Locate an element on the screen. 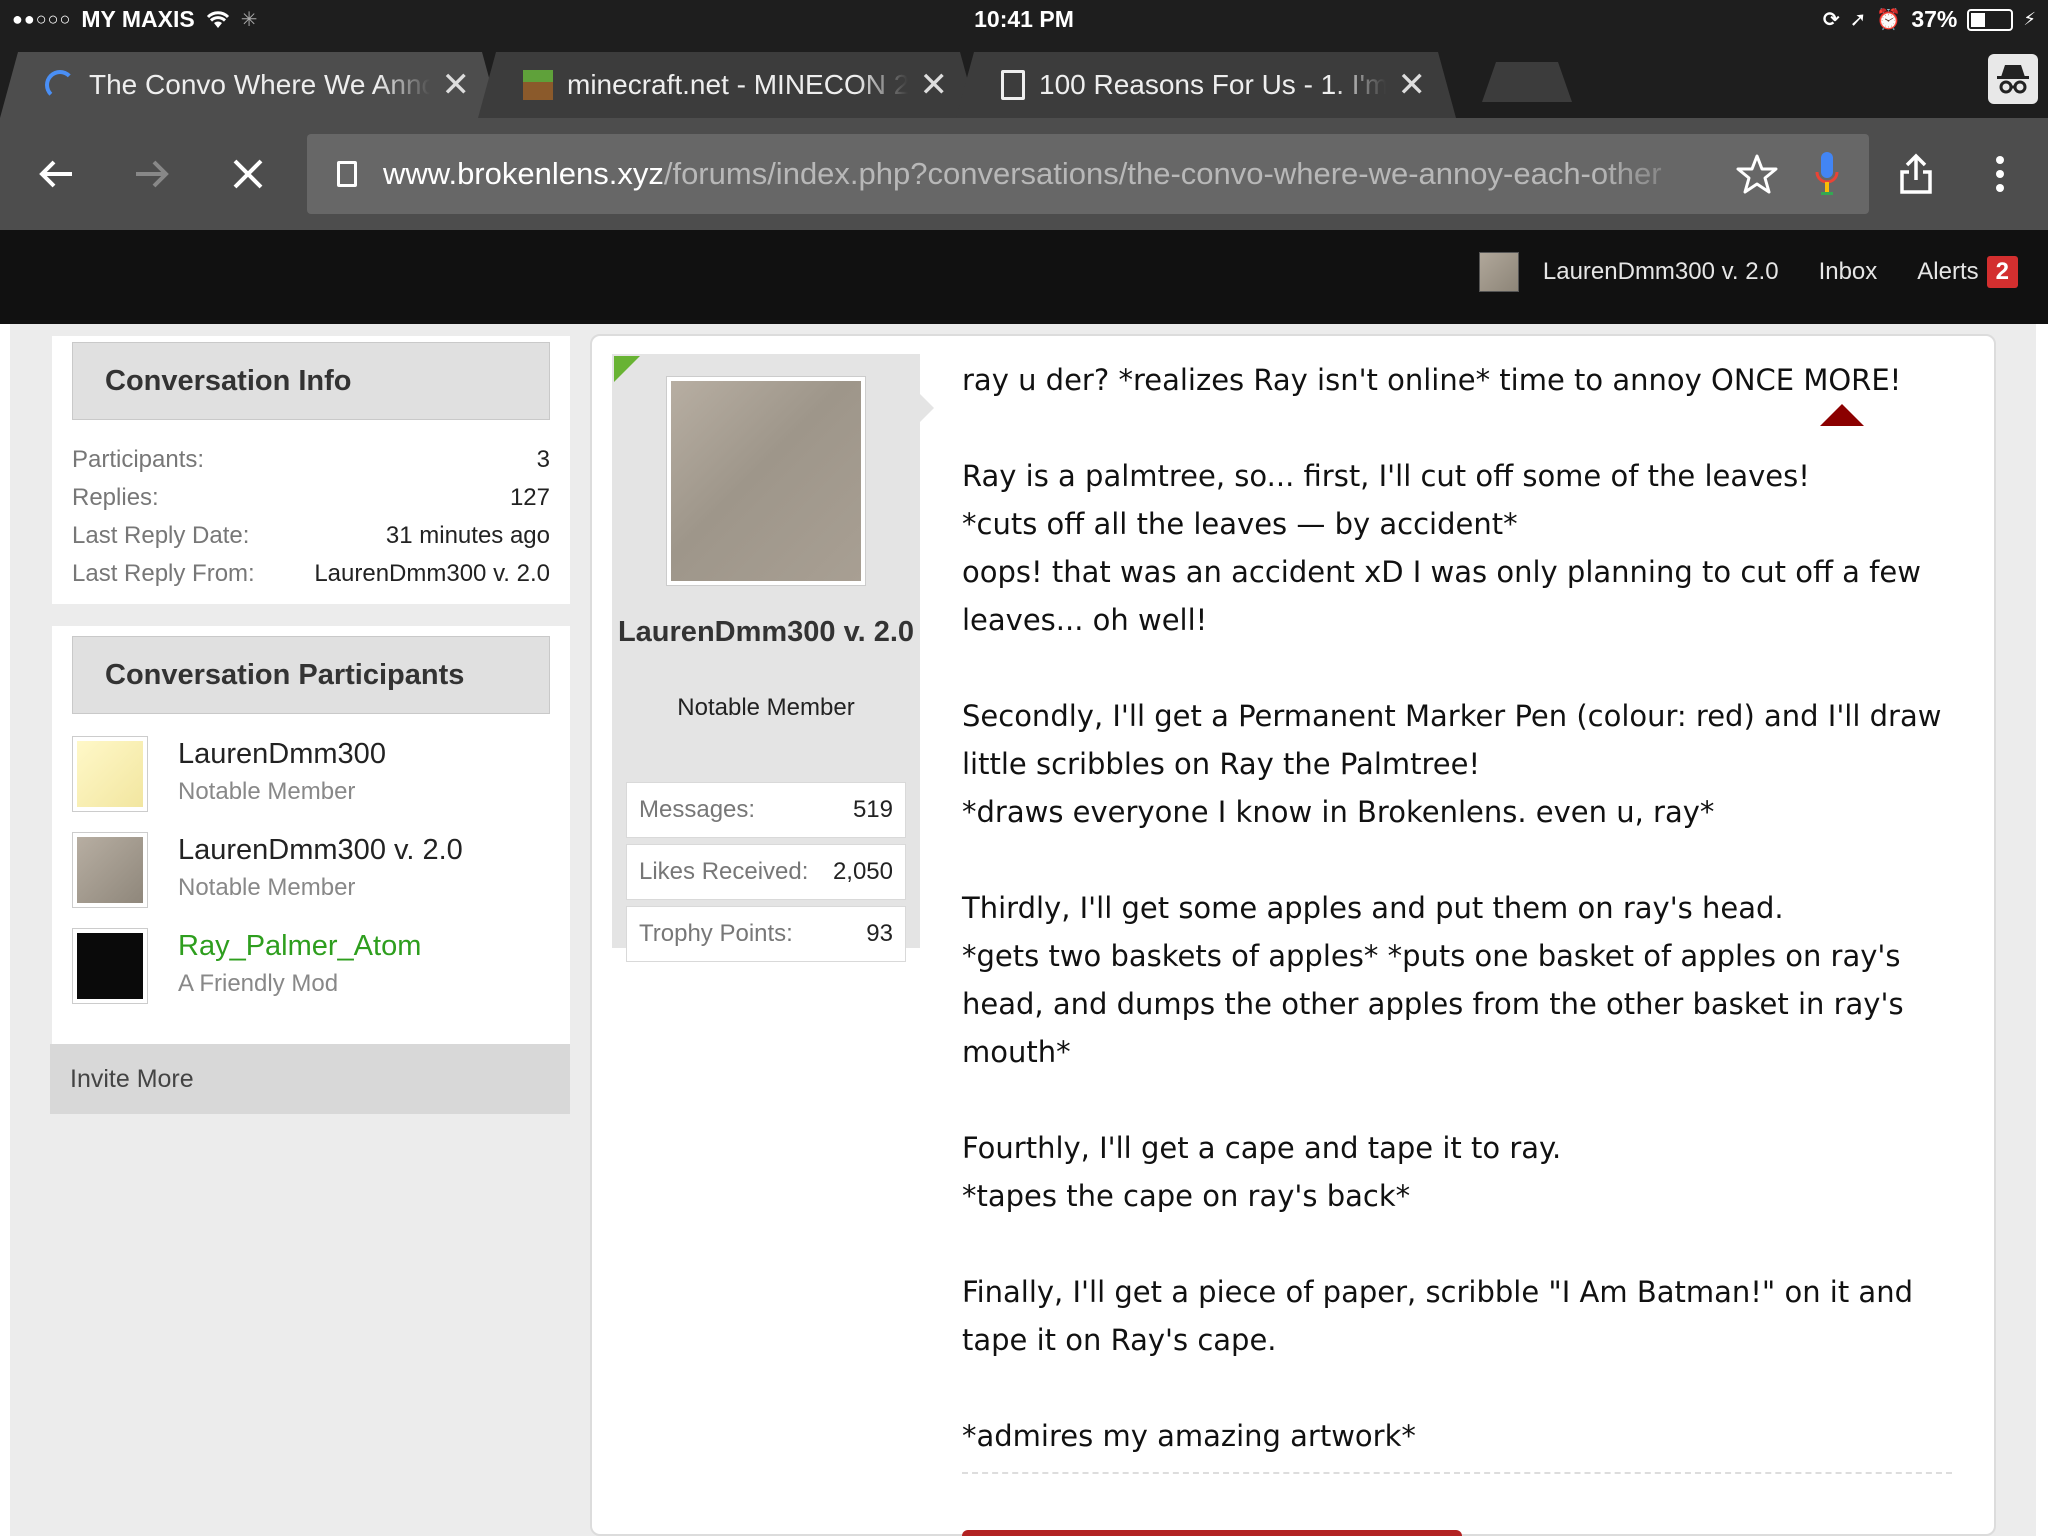 This screenshot has width=2048, height=1536. back-button is located at coordinates (56, 174).